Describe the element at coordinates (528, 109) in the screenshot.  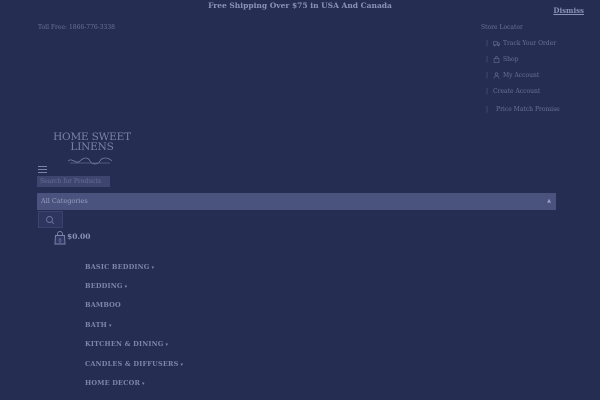
I see `price-match-label: Price Match Promise` at that location.